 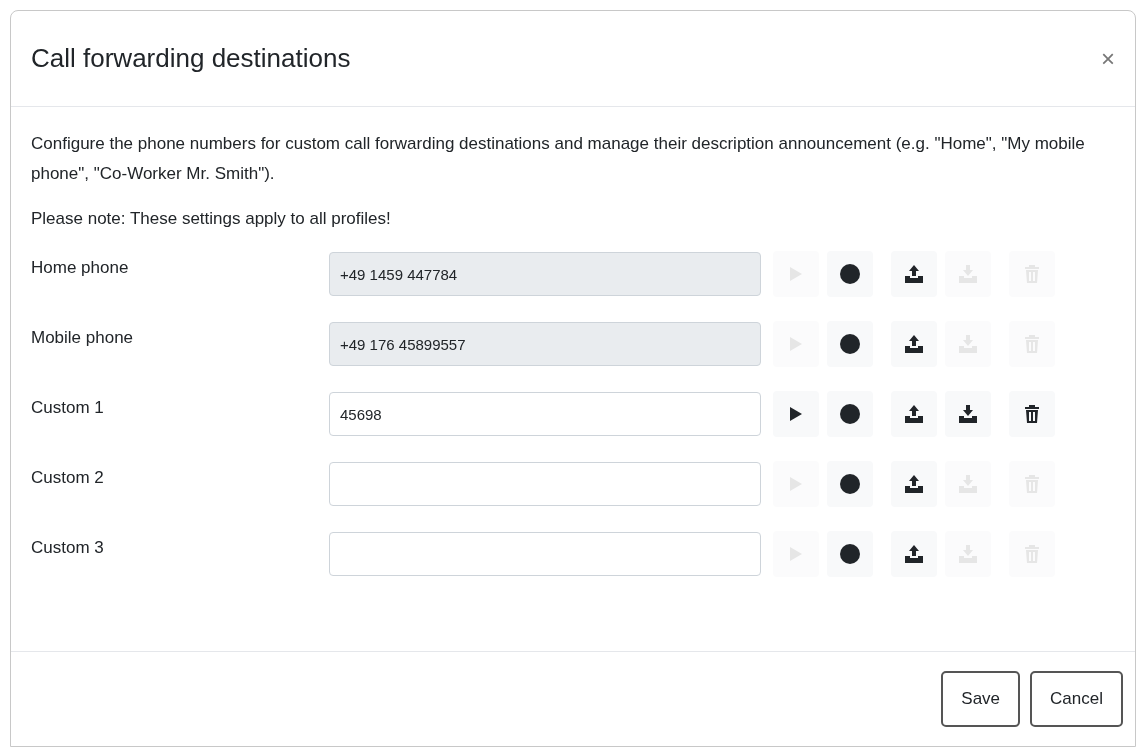 I want to click on download-icon, so click(x=968, y=414).